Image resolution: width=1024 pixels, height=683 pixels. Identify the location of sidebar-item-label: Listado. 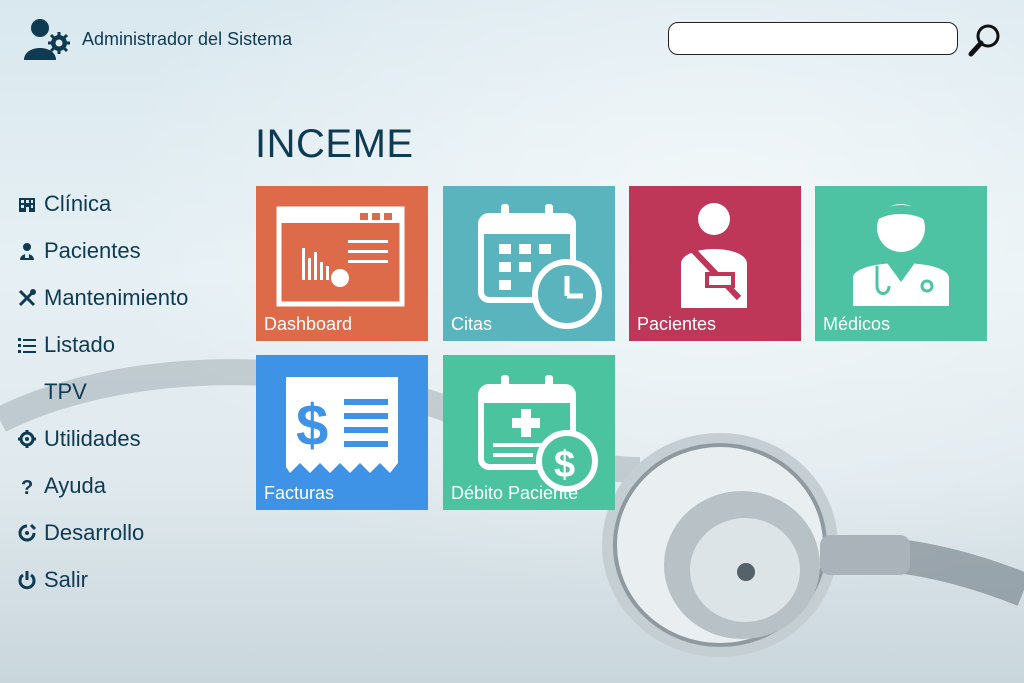
(79, 344).